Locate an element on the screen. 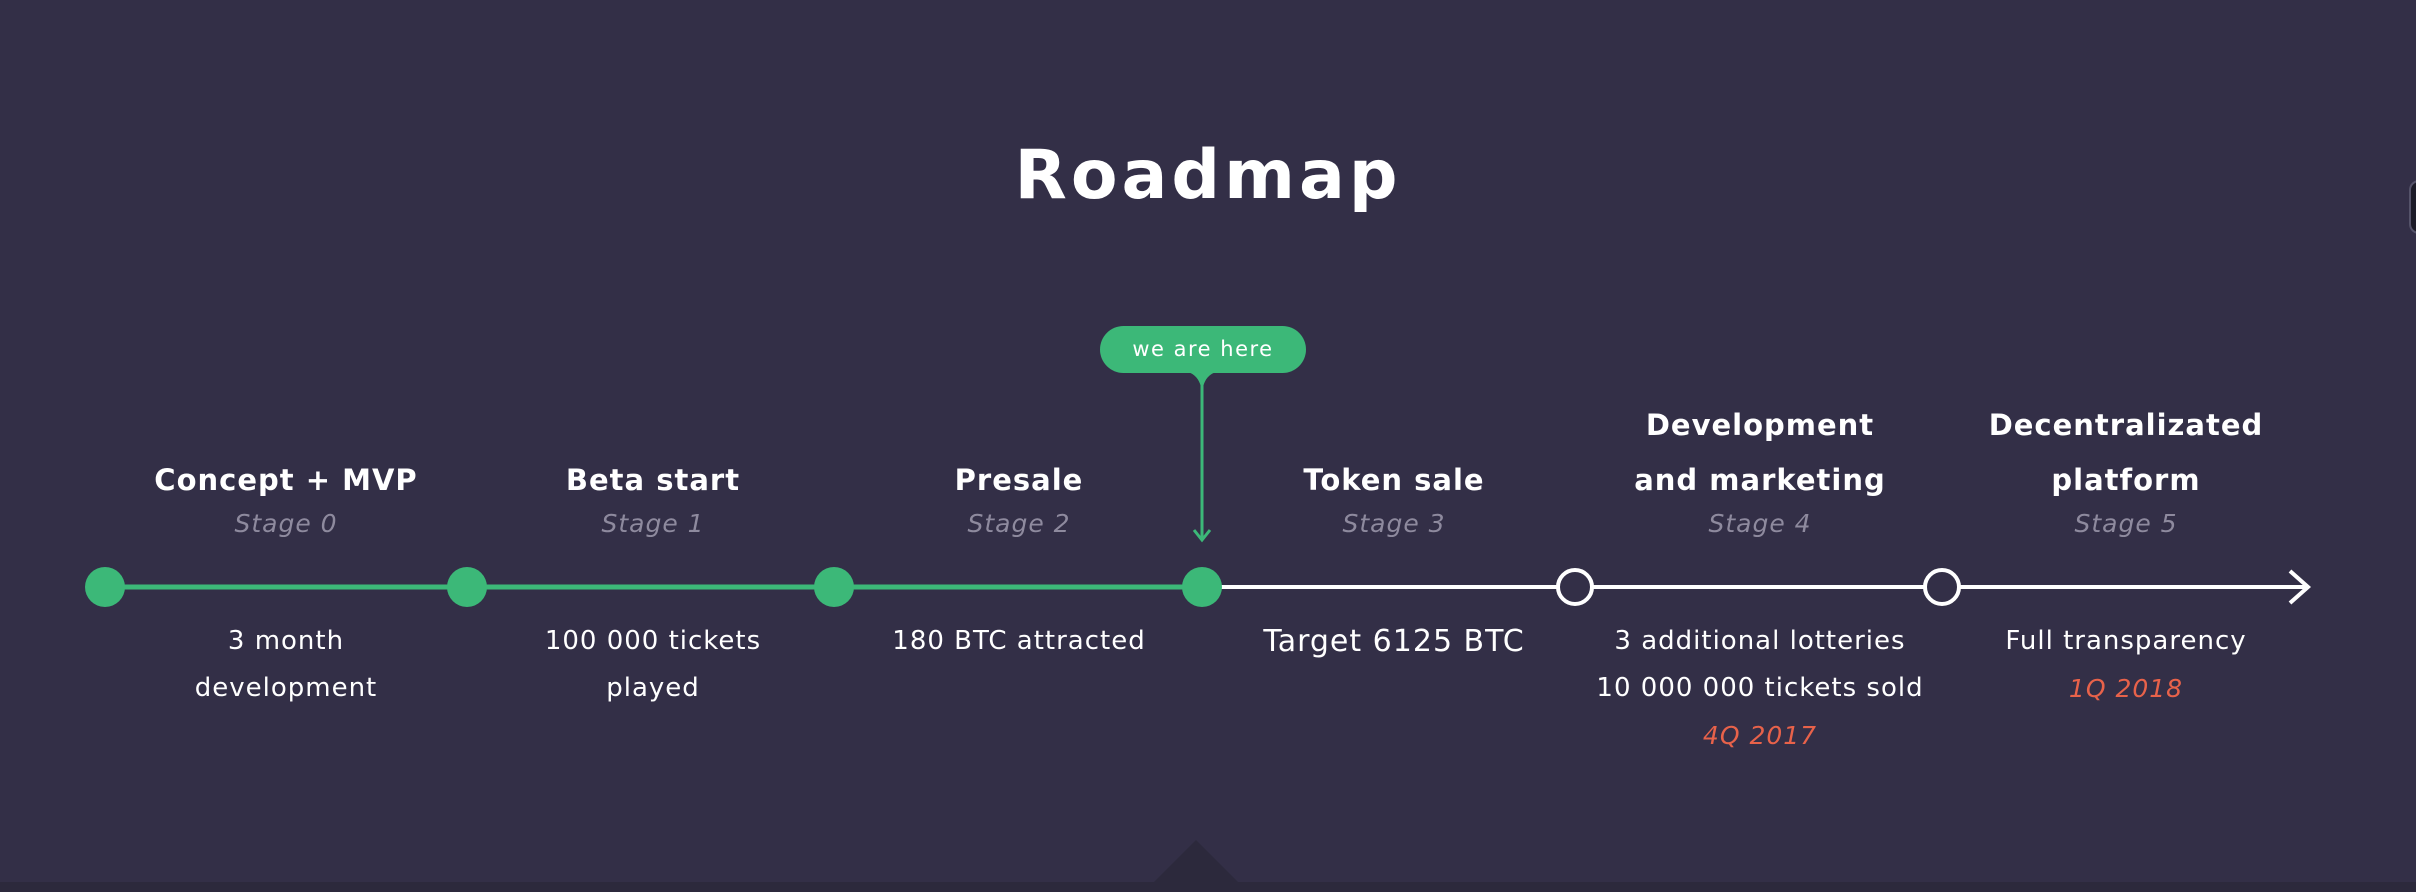  stage-title: and marketing is located at coordinates (1760, 480).